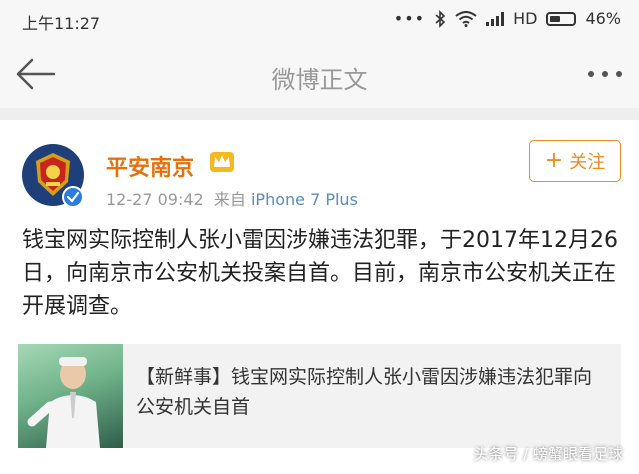 This screenshot has height=474, width=639. I want to click on status-icons: ••• HD 46%, so click(507, 18).